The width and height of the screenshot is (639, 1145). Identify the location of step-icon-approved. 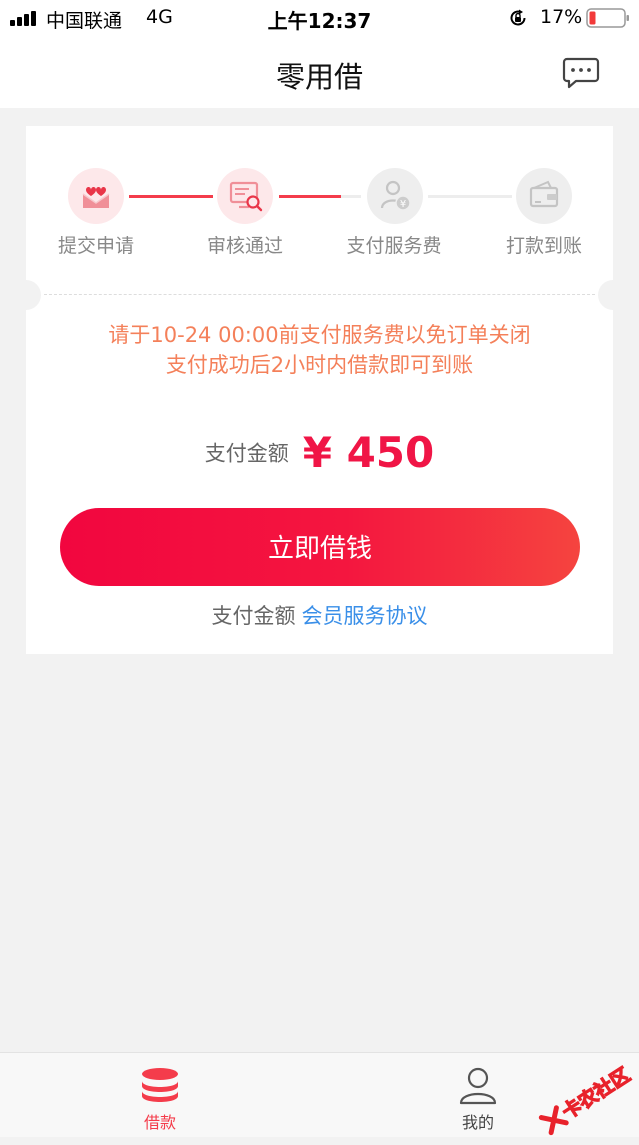
(245, 196).